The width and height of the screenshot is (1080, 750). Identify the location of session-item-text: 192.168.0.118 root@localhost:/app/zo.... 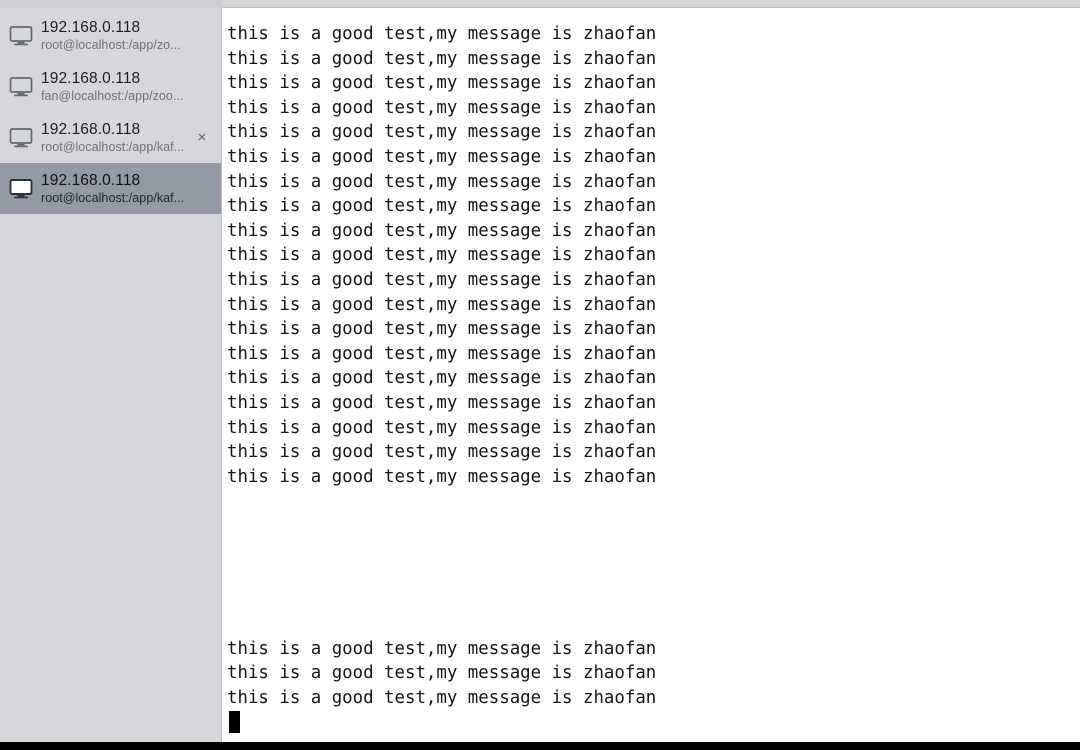
(126, 35).